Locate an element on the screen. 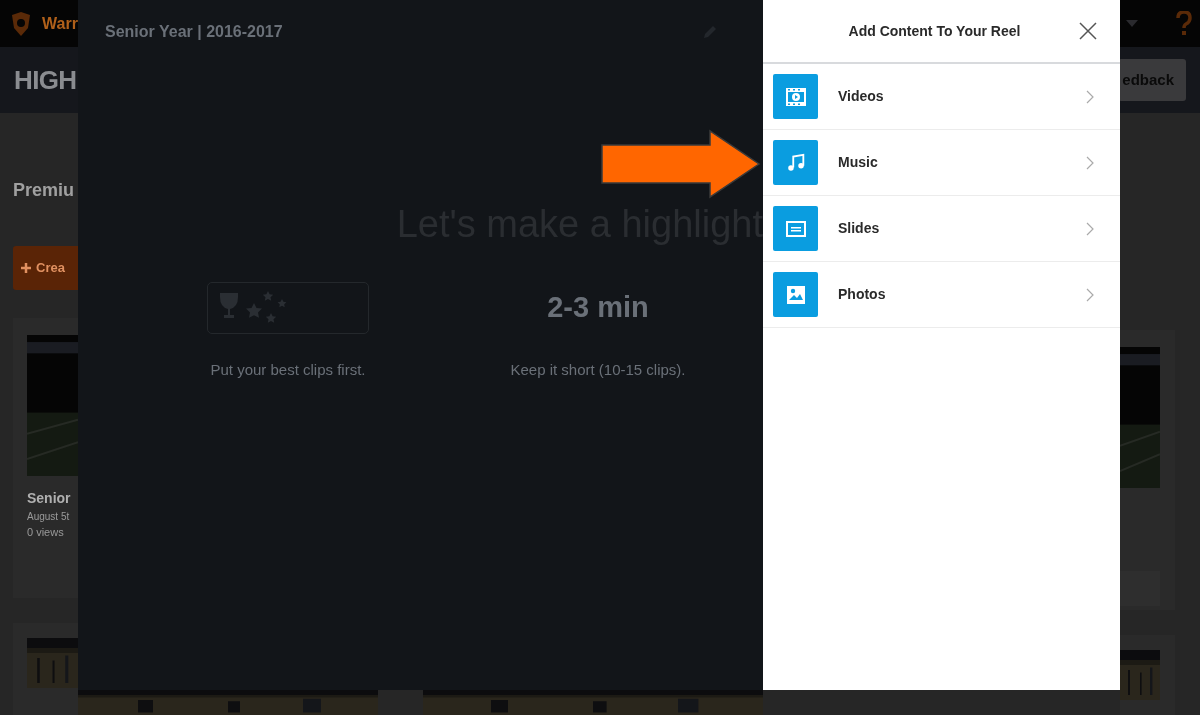  image-icon is located at coordinates (795, 294).